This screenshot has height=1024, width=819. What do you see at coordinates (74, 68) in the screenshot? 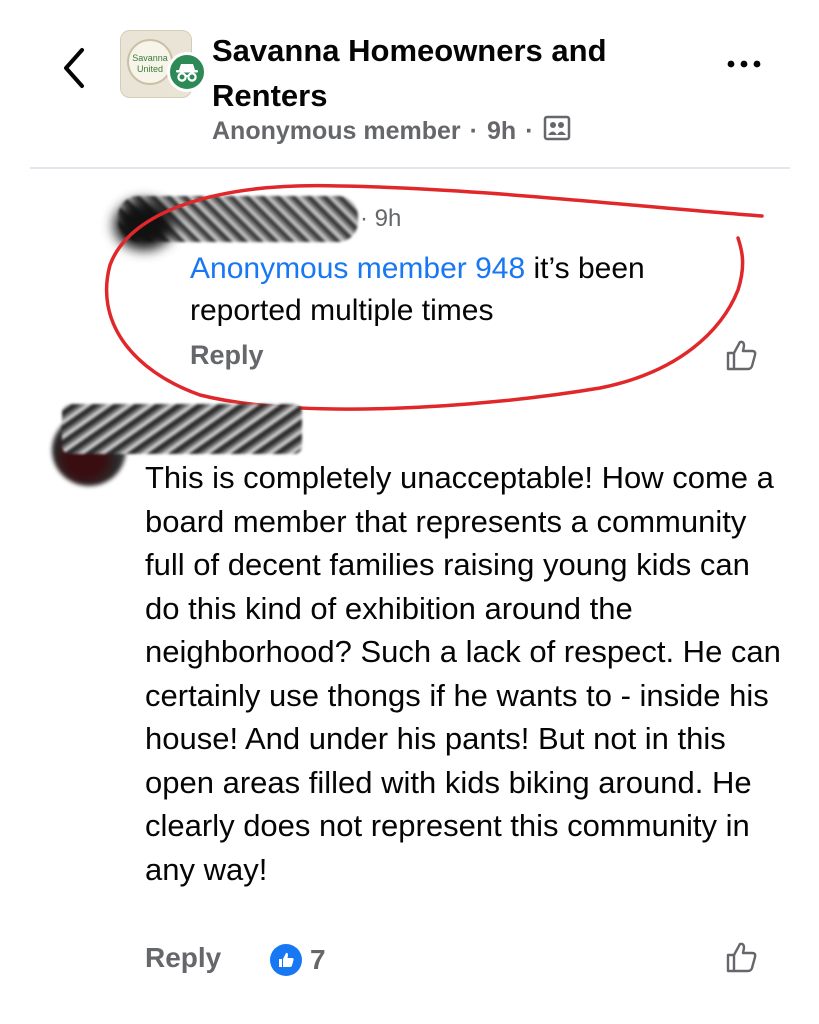
I see `back-icon` at bounding box center [74, 68].